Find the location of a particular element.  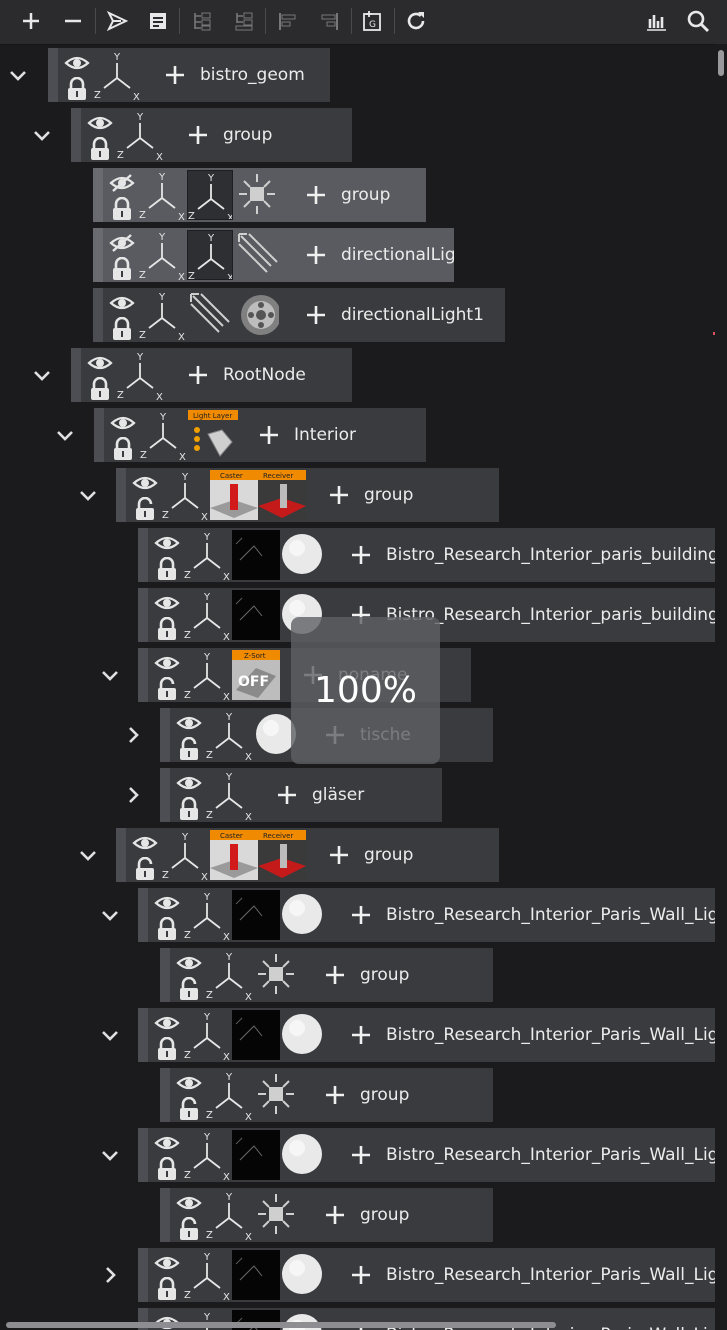

light-layer-icon: Light Layer is located at coordinates (213, 435).